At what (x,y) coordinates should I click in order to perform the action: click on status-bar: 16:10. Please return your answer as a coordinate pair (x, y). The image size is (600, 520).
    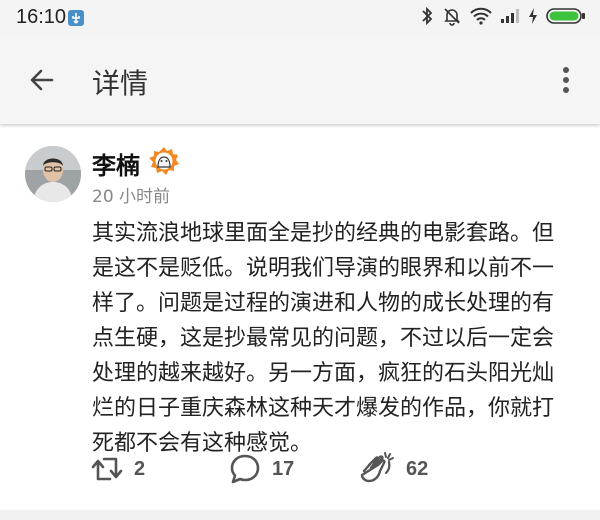
    Looking at the image, I should click on (300, 18).